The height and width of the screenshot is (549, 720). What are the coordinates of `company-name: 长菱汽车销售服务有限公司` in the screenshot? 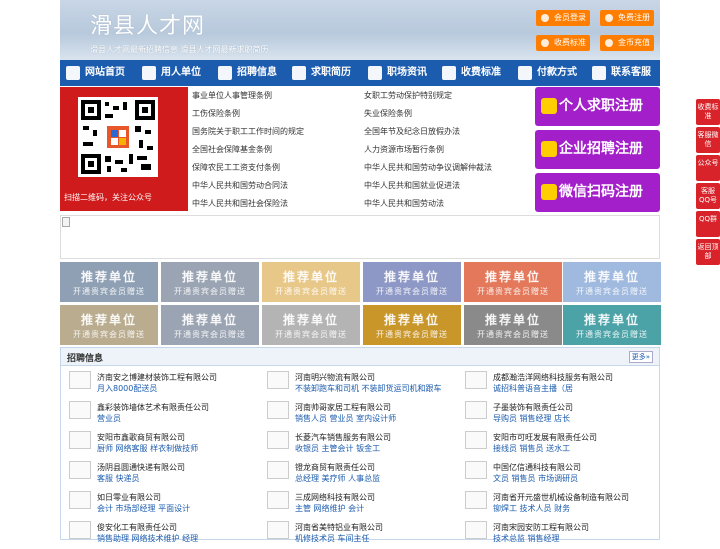 It's located at (343, 437).